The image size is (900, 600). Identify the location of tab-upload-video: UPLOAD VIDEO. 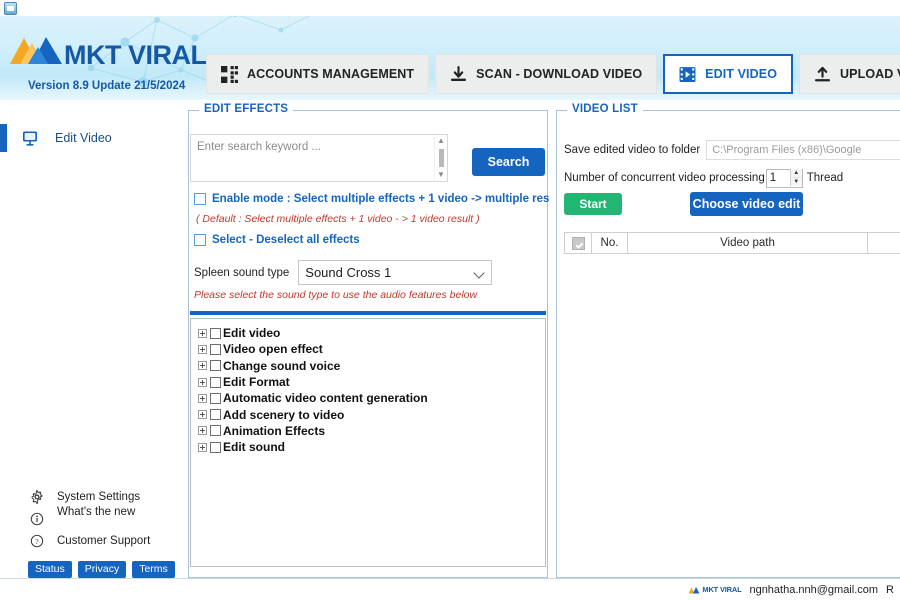
(849, 74).